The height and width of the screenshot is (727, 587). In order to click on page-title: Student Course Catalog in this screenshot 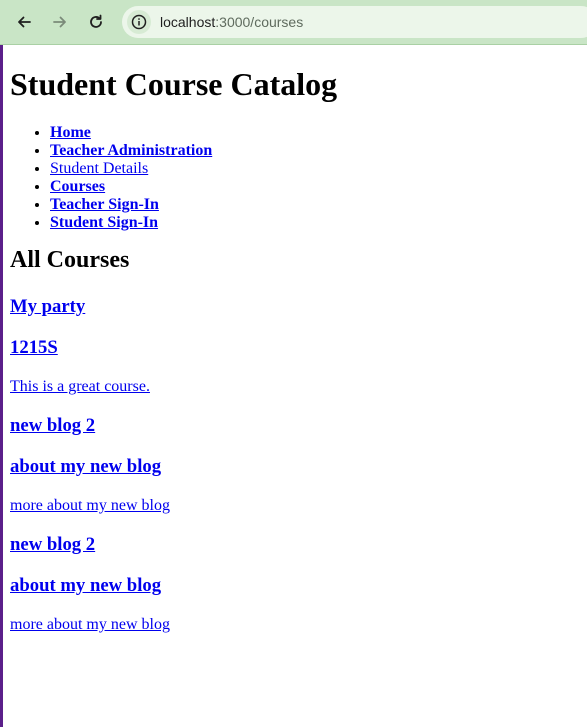, I will do `click(174, 84)`.